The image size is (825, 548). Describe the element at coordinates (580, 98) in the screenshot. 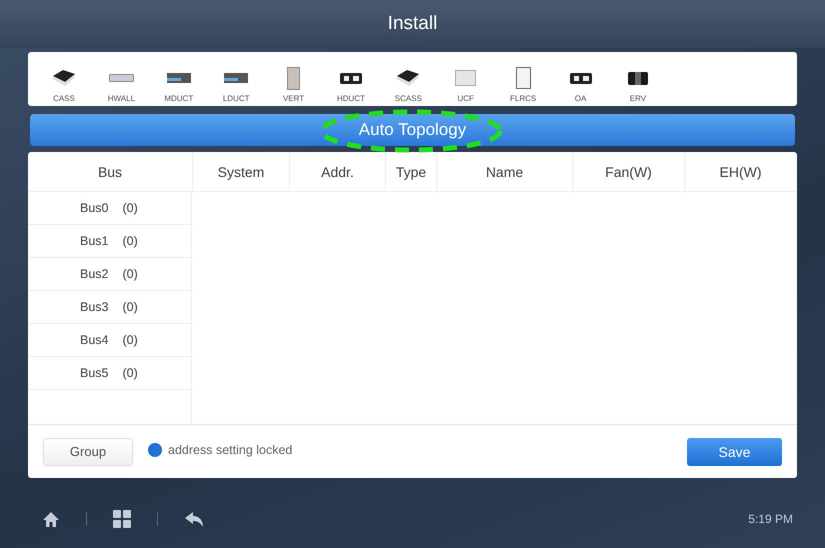

I see `unit-label: OA` at that location.